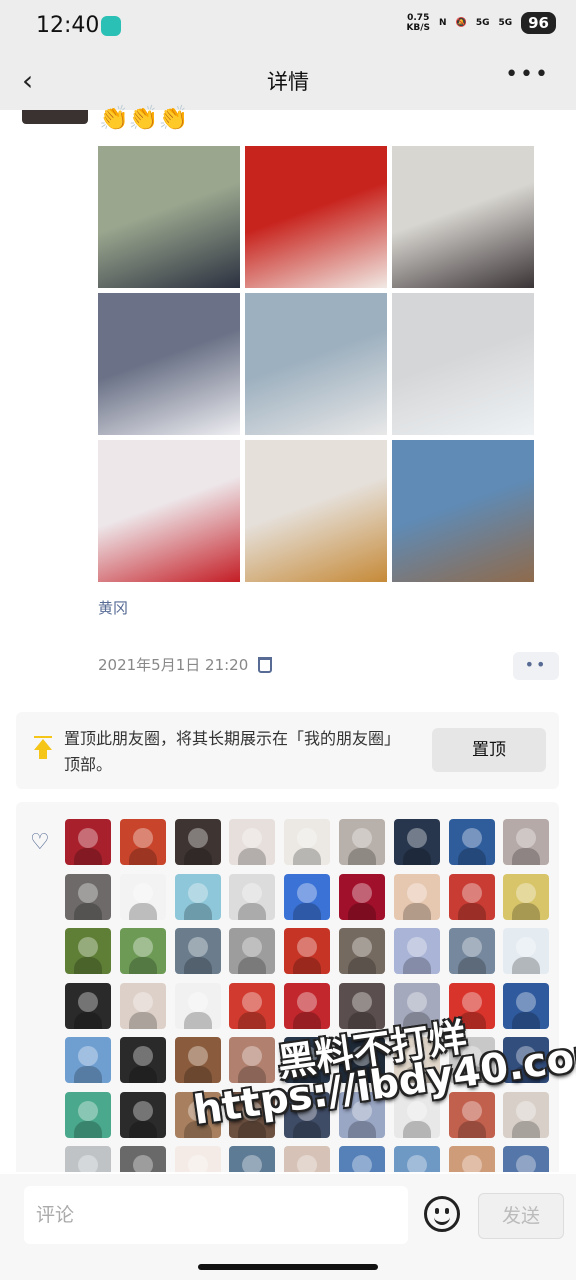  What do you see at coordinates (111, 26) in the screenshot?
I see `app-notification-icon` at bounding box center [111, 26].